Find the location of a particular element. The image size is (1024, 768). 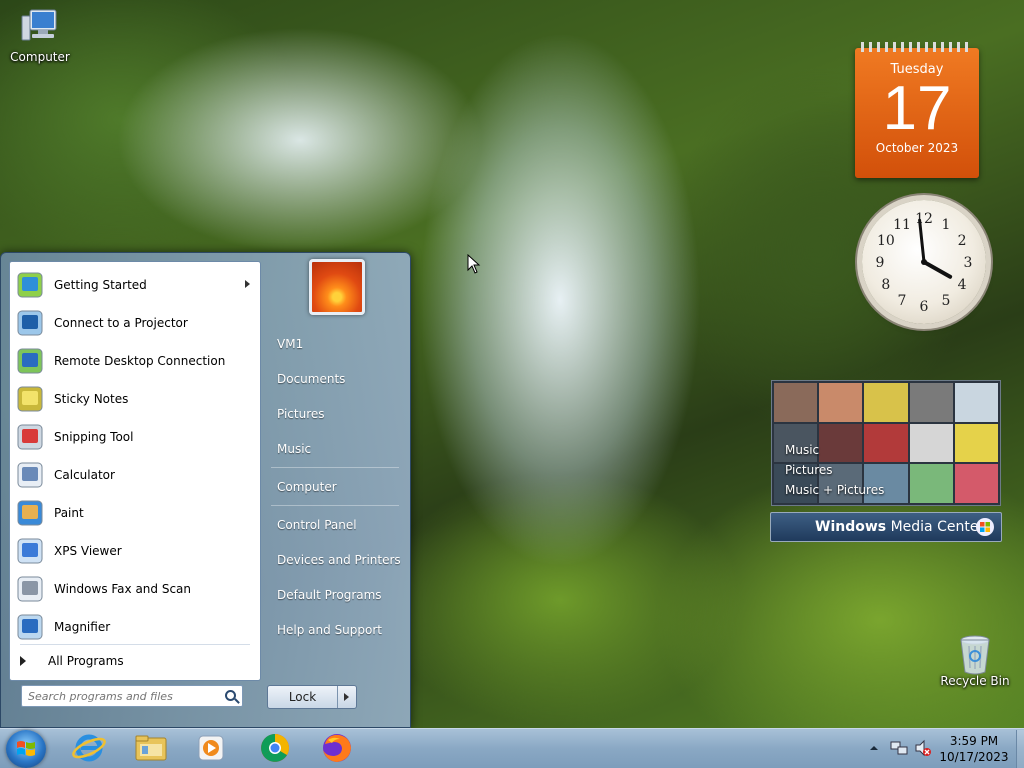

clock-numeral: 12 is located at coordinates (924, 219).